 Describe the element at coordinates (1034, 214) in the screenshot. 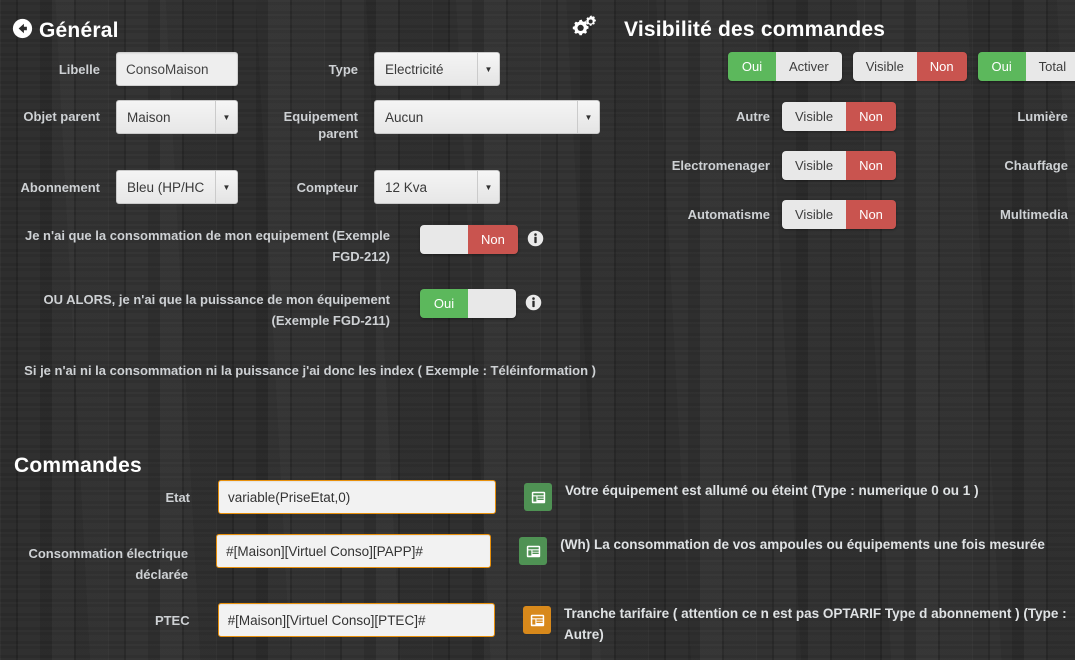

I see `visibility-label-multimedia: Multimedia` at that location.